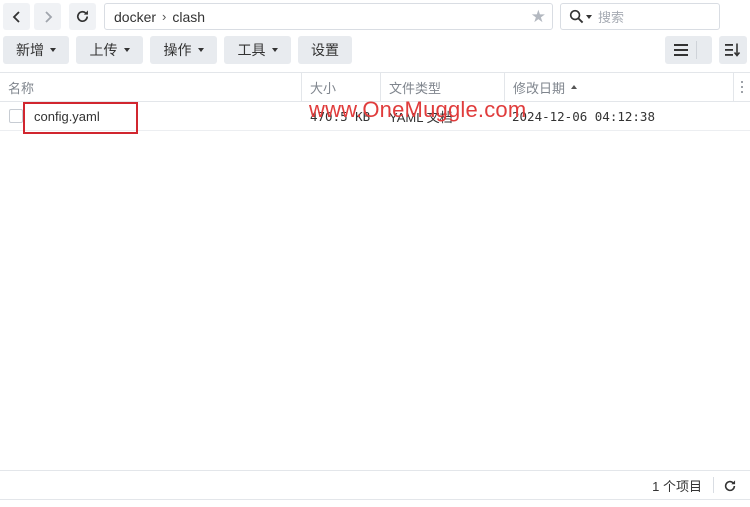 This screenshot has height=507, width=750. What do you see at coordinates (677, 486) in the screenshot?
I see `item-count: 1 个项目` at bounding box center [677, 486].